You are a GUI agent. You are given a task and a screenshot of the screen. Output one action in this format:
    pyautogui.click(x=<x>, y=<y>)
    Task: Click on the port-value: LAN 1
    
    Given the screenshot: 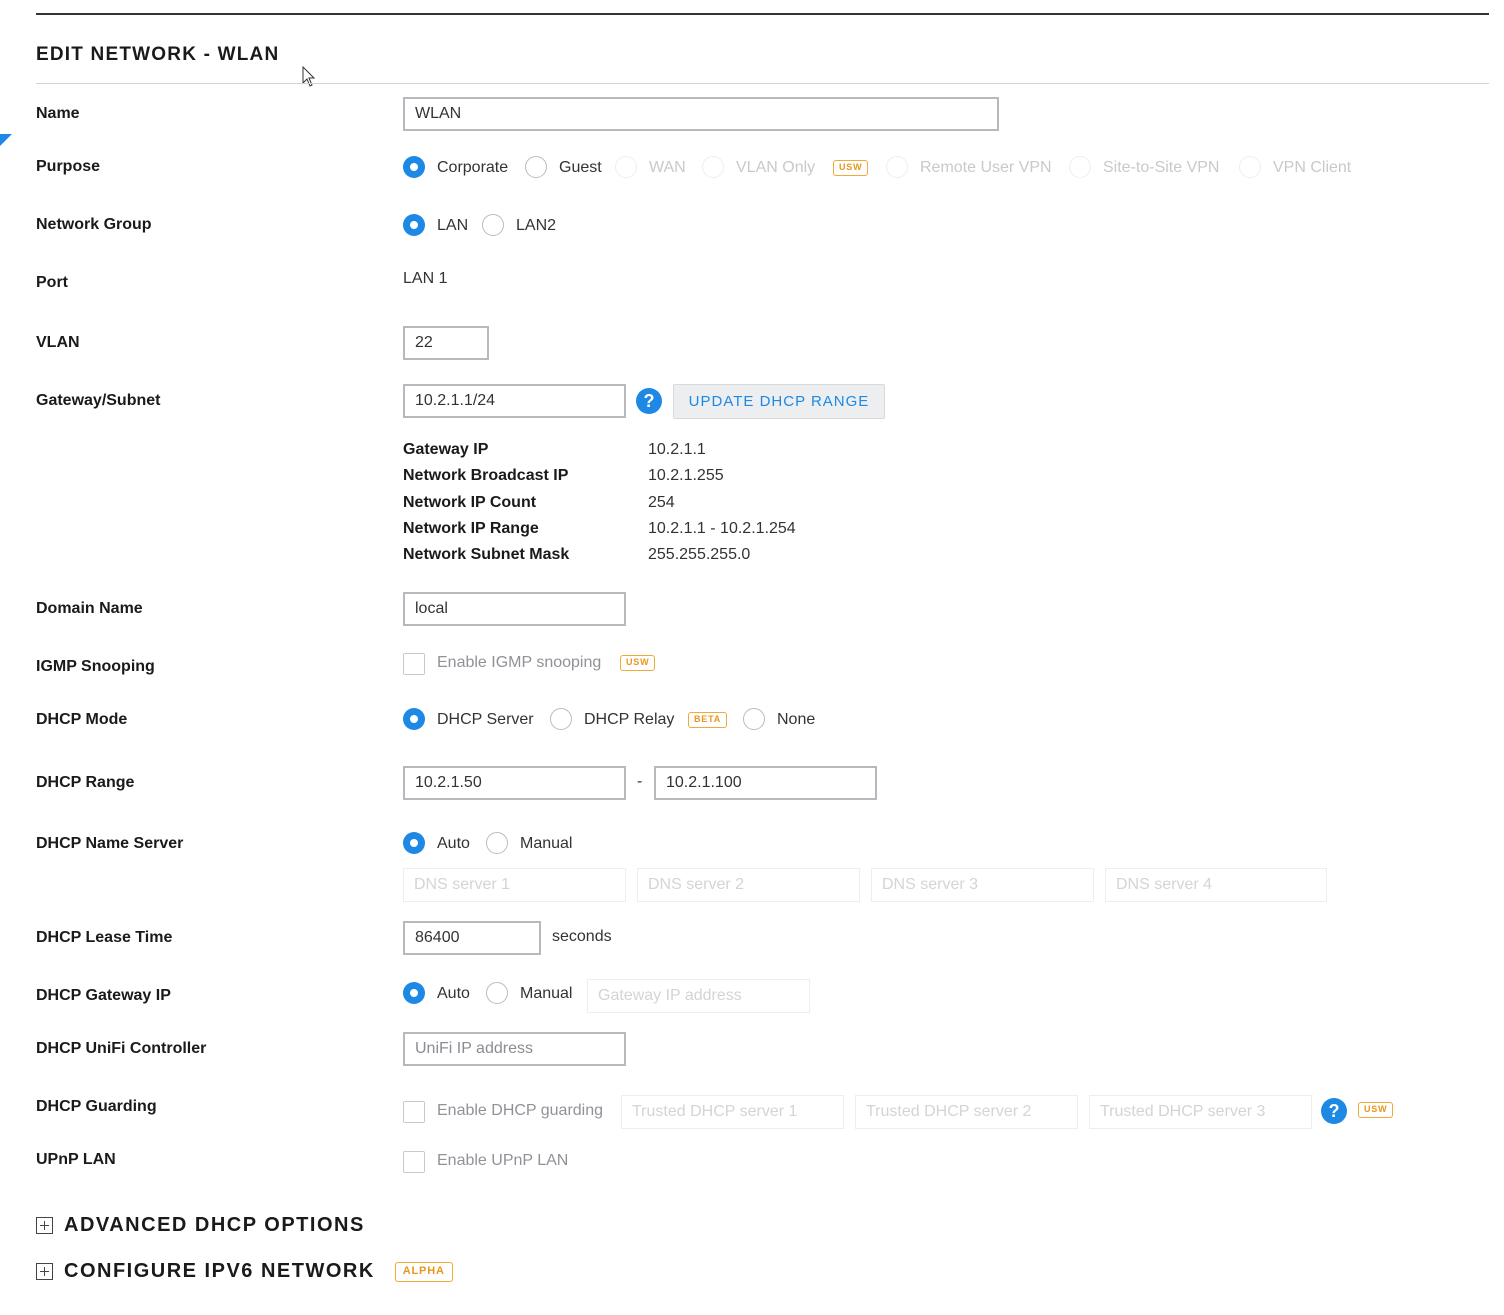 What is the action you would take?
    pyautogui.click(x=425, y=278)
    